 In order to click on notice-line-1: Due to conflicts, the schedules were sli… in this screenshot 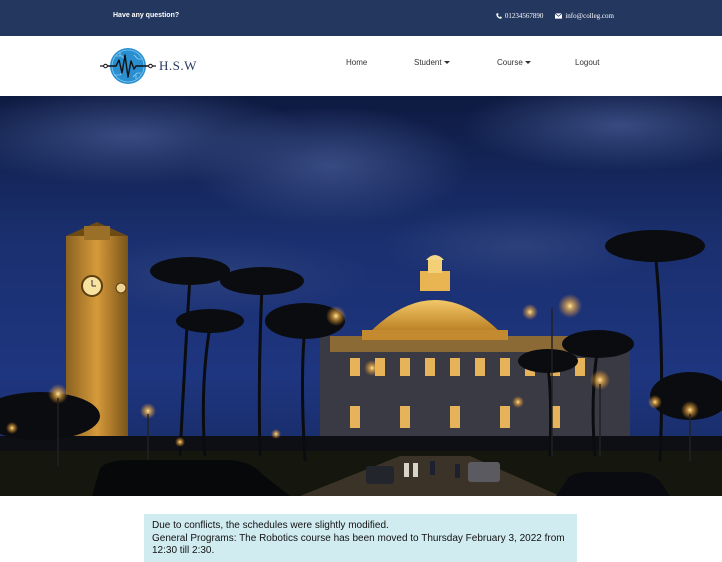, I will do `click(270, 525)`.